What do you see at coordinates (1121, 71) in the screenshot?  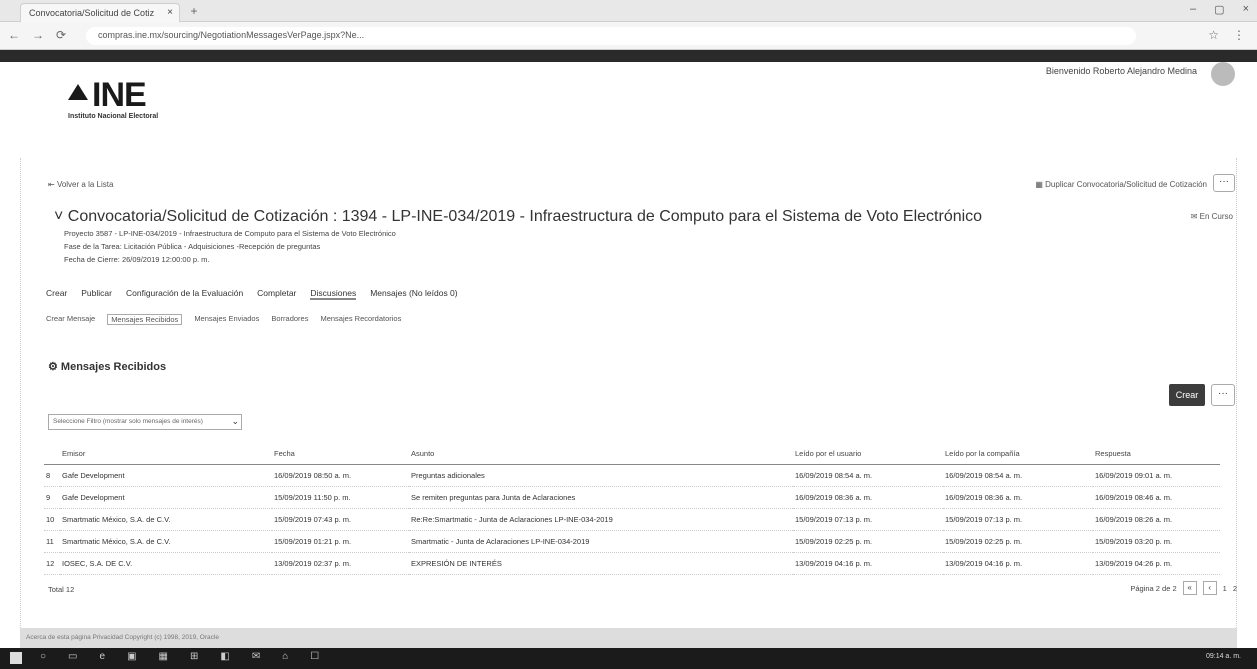 I see `welcome-text: Bienvenido Roberto Alejandro Medina` at bounding box center [1121, 71].